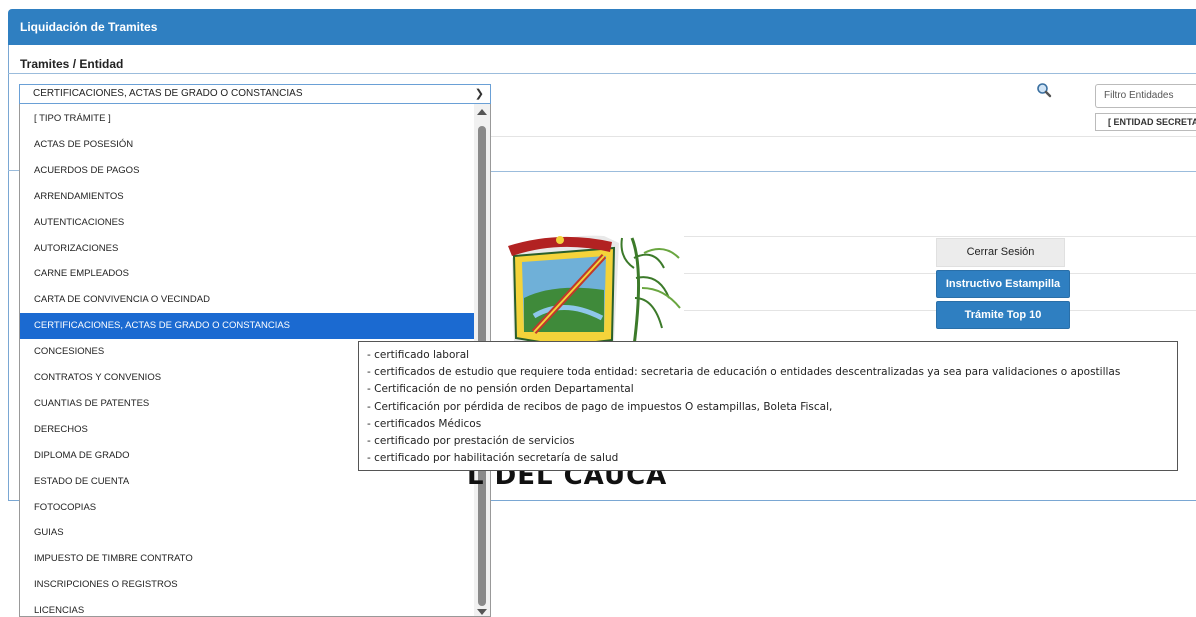  I want to click on dropdown-option: CARNE EMPLEADOS, so click(247, 274).